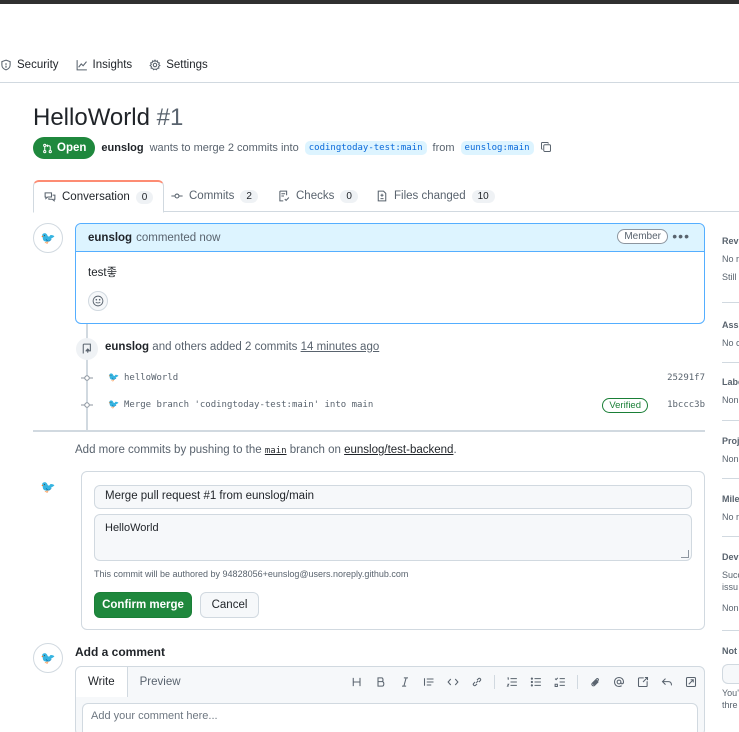 Image resolution: width=739 pixels, height=732 pixels. I want to click on task-list-icon, so click(560, 682).